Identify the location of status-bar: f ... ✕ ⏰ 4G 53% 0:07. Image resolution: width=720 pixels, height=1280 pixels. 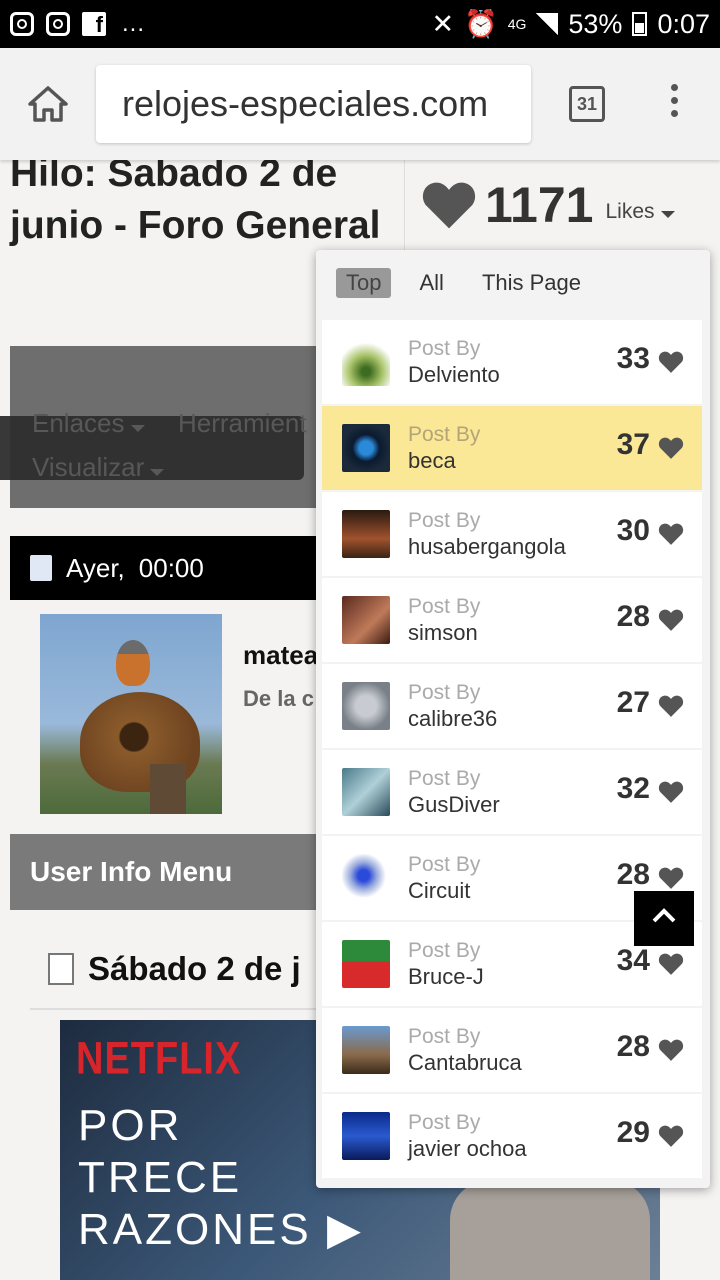
(360, 24).